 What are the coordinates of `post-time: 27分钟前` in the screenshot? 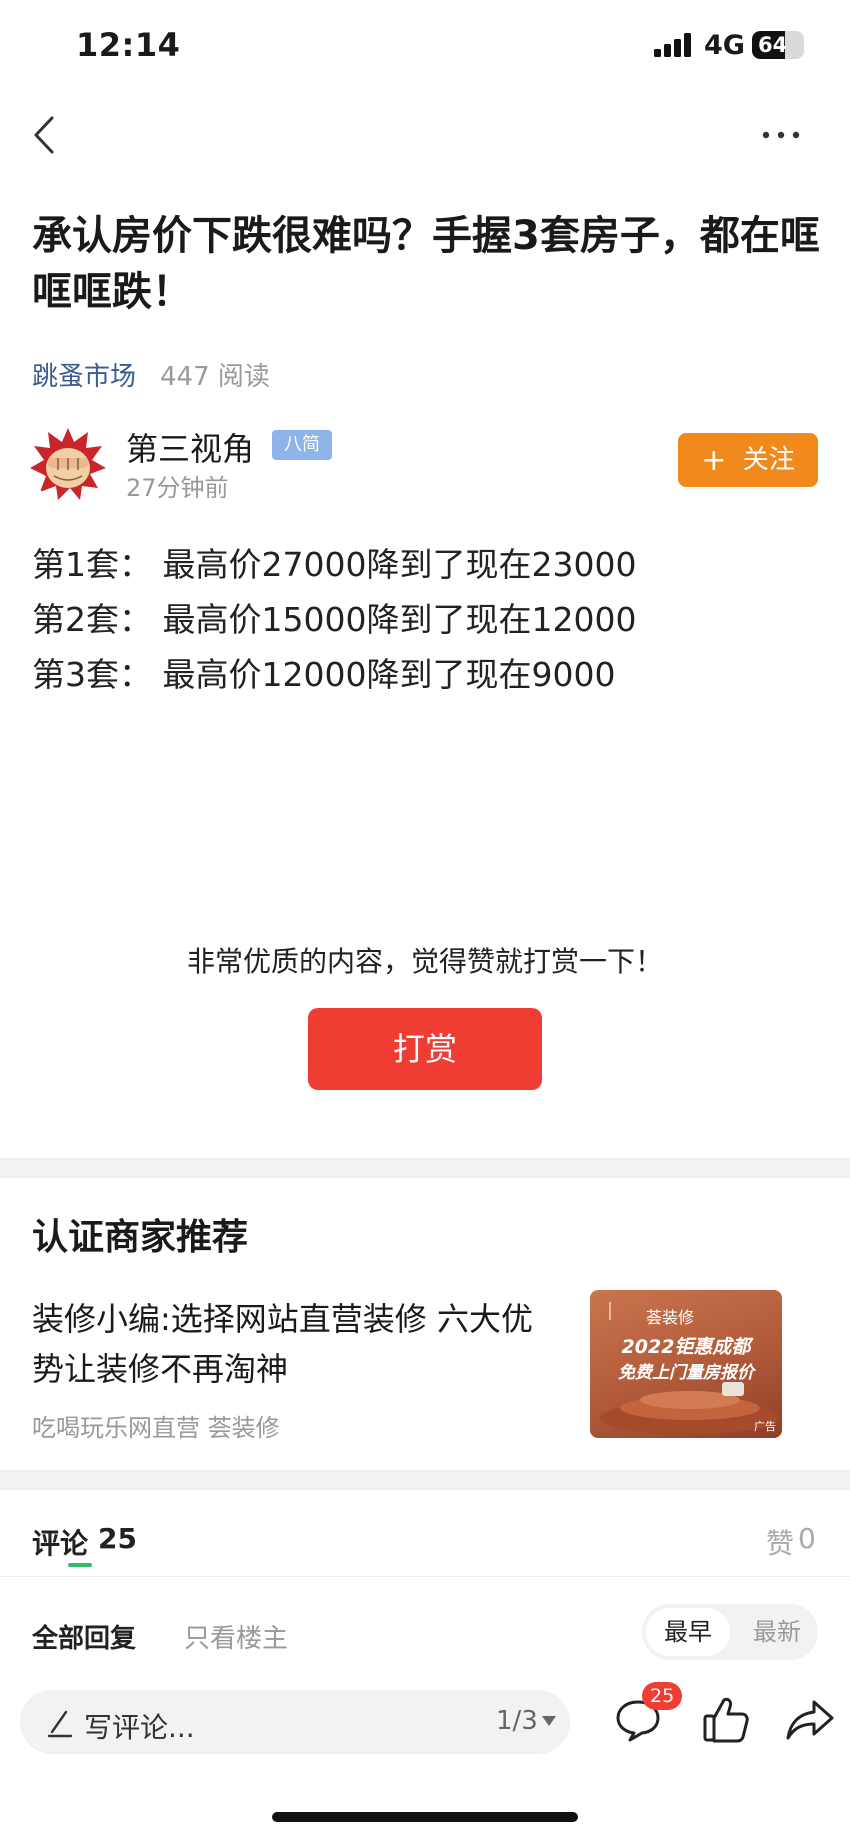 It's located at (177, 488).